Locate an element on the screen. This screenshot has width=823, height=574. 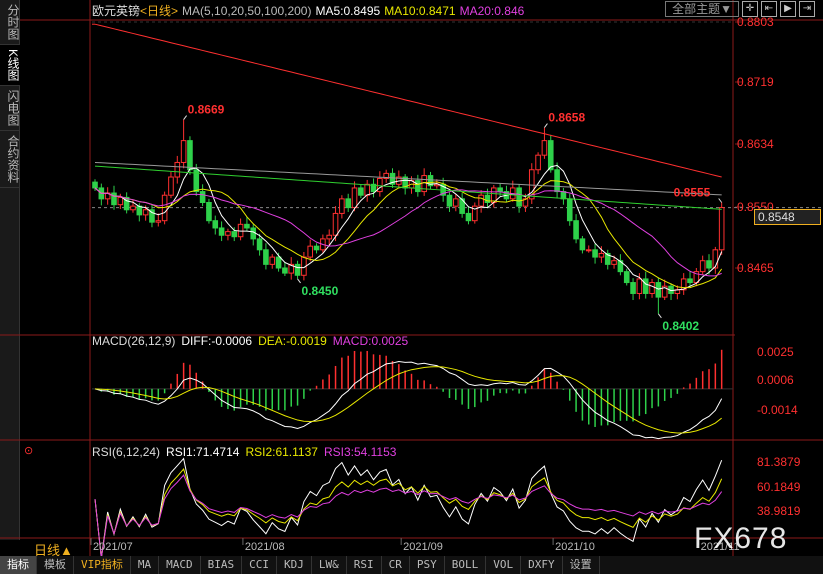
watermark-logo: FX678 is located at coordinates (741, 538).